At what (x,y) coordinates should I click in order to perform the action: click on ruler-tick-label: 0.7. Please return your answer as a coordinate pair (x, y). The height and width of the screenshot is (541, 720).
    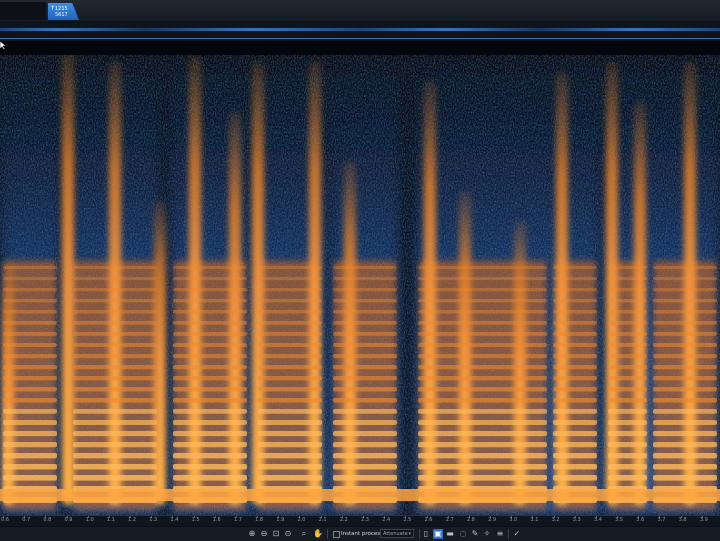
    Looking at the image, I should click on (26, 520).